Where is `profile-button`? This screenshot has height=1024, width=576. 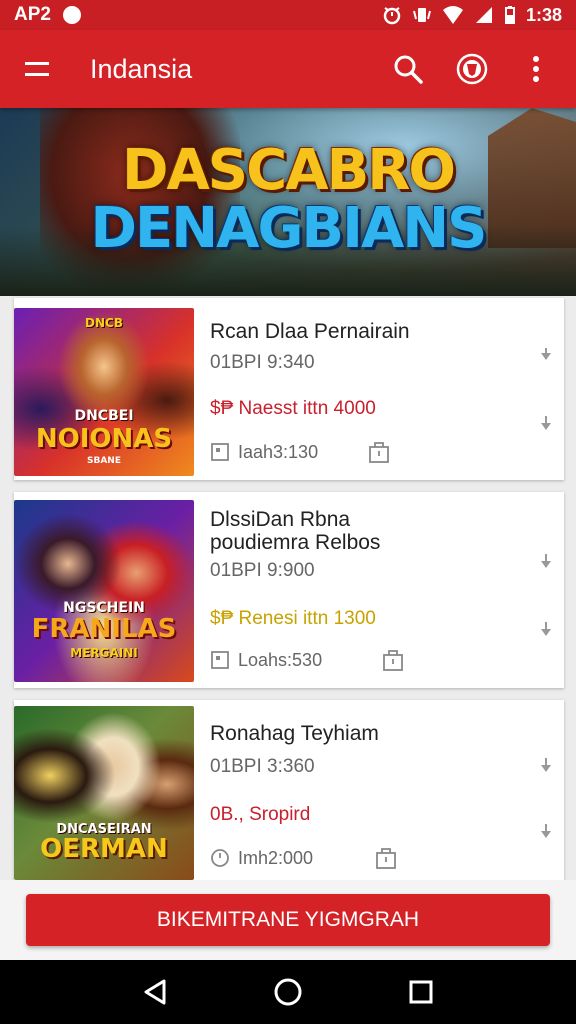
profile-button is located at coordinates (472, 69).